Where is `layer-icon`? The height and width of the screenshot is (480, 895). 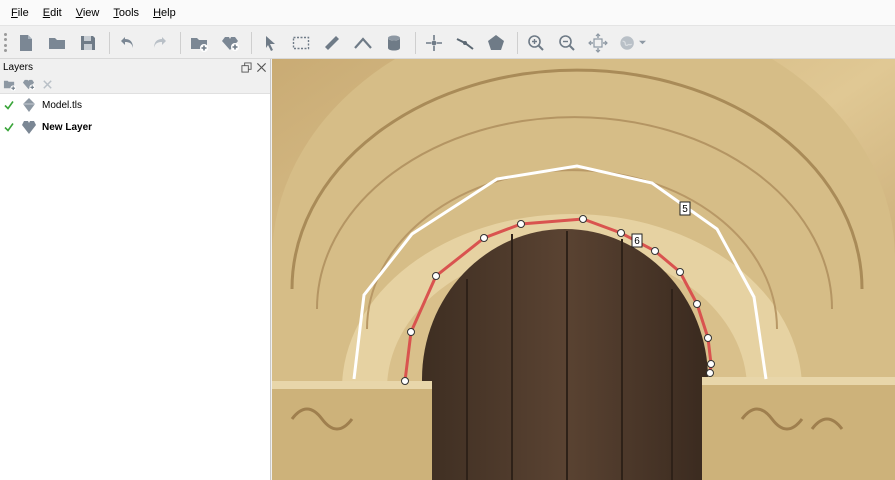 layer-icon is located at coordinates (29, 127).